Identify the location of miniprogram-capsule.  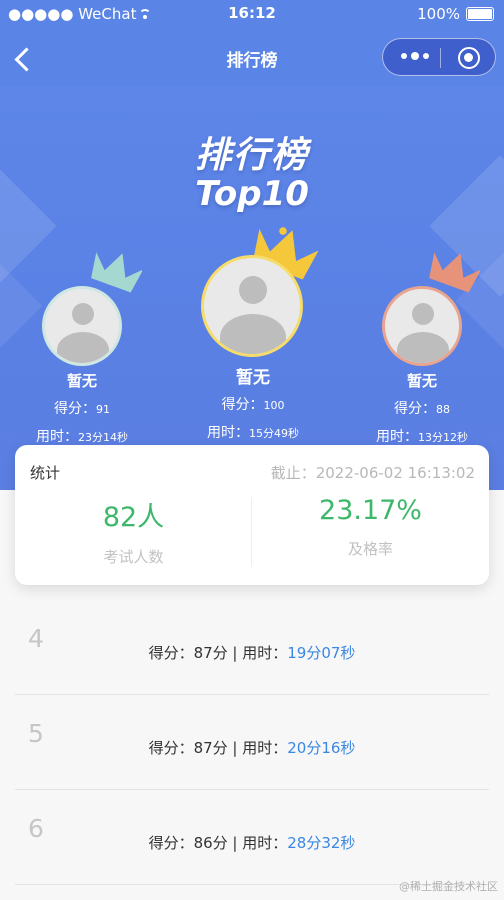
(439, 57).